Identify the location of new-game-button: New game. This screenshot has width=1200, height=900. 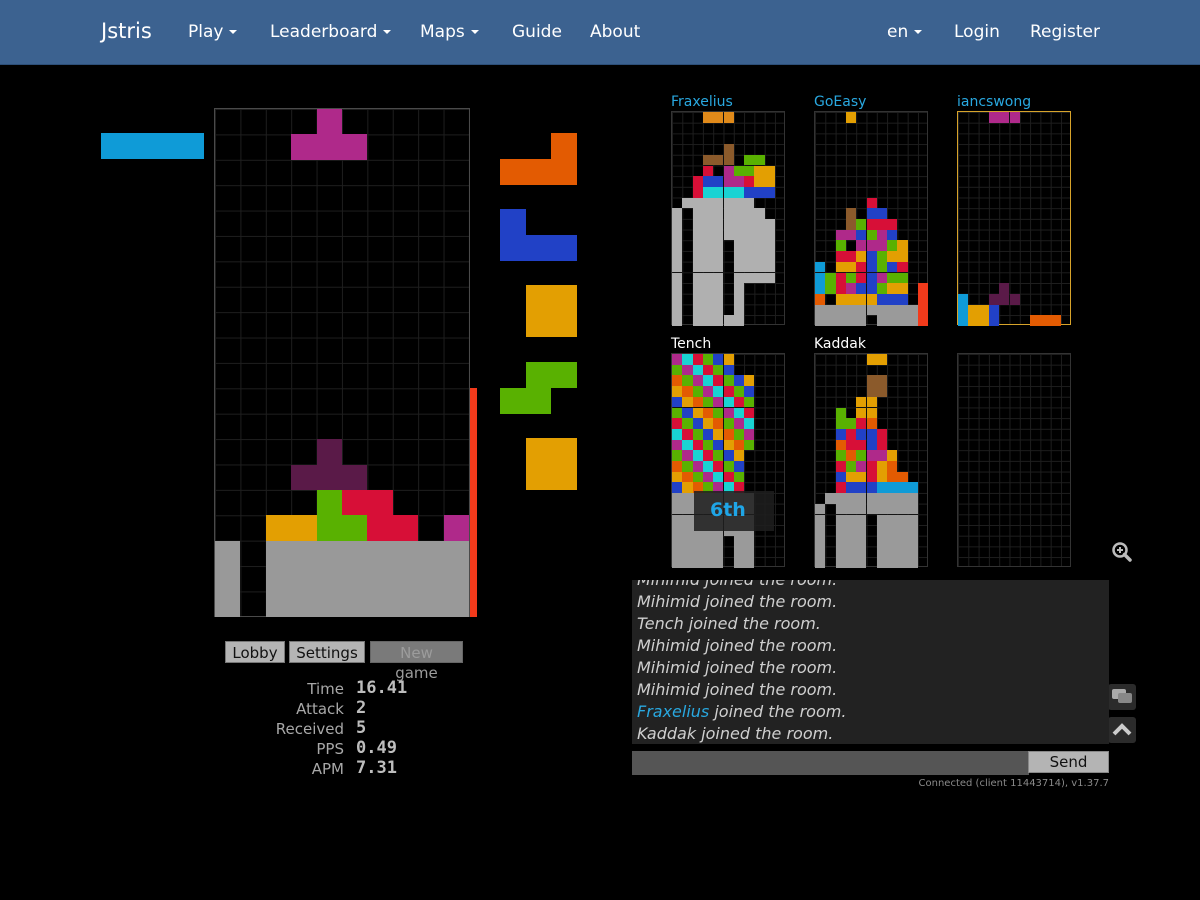
(416, 661).